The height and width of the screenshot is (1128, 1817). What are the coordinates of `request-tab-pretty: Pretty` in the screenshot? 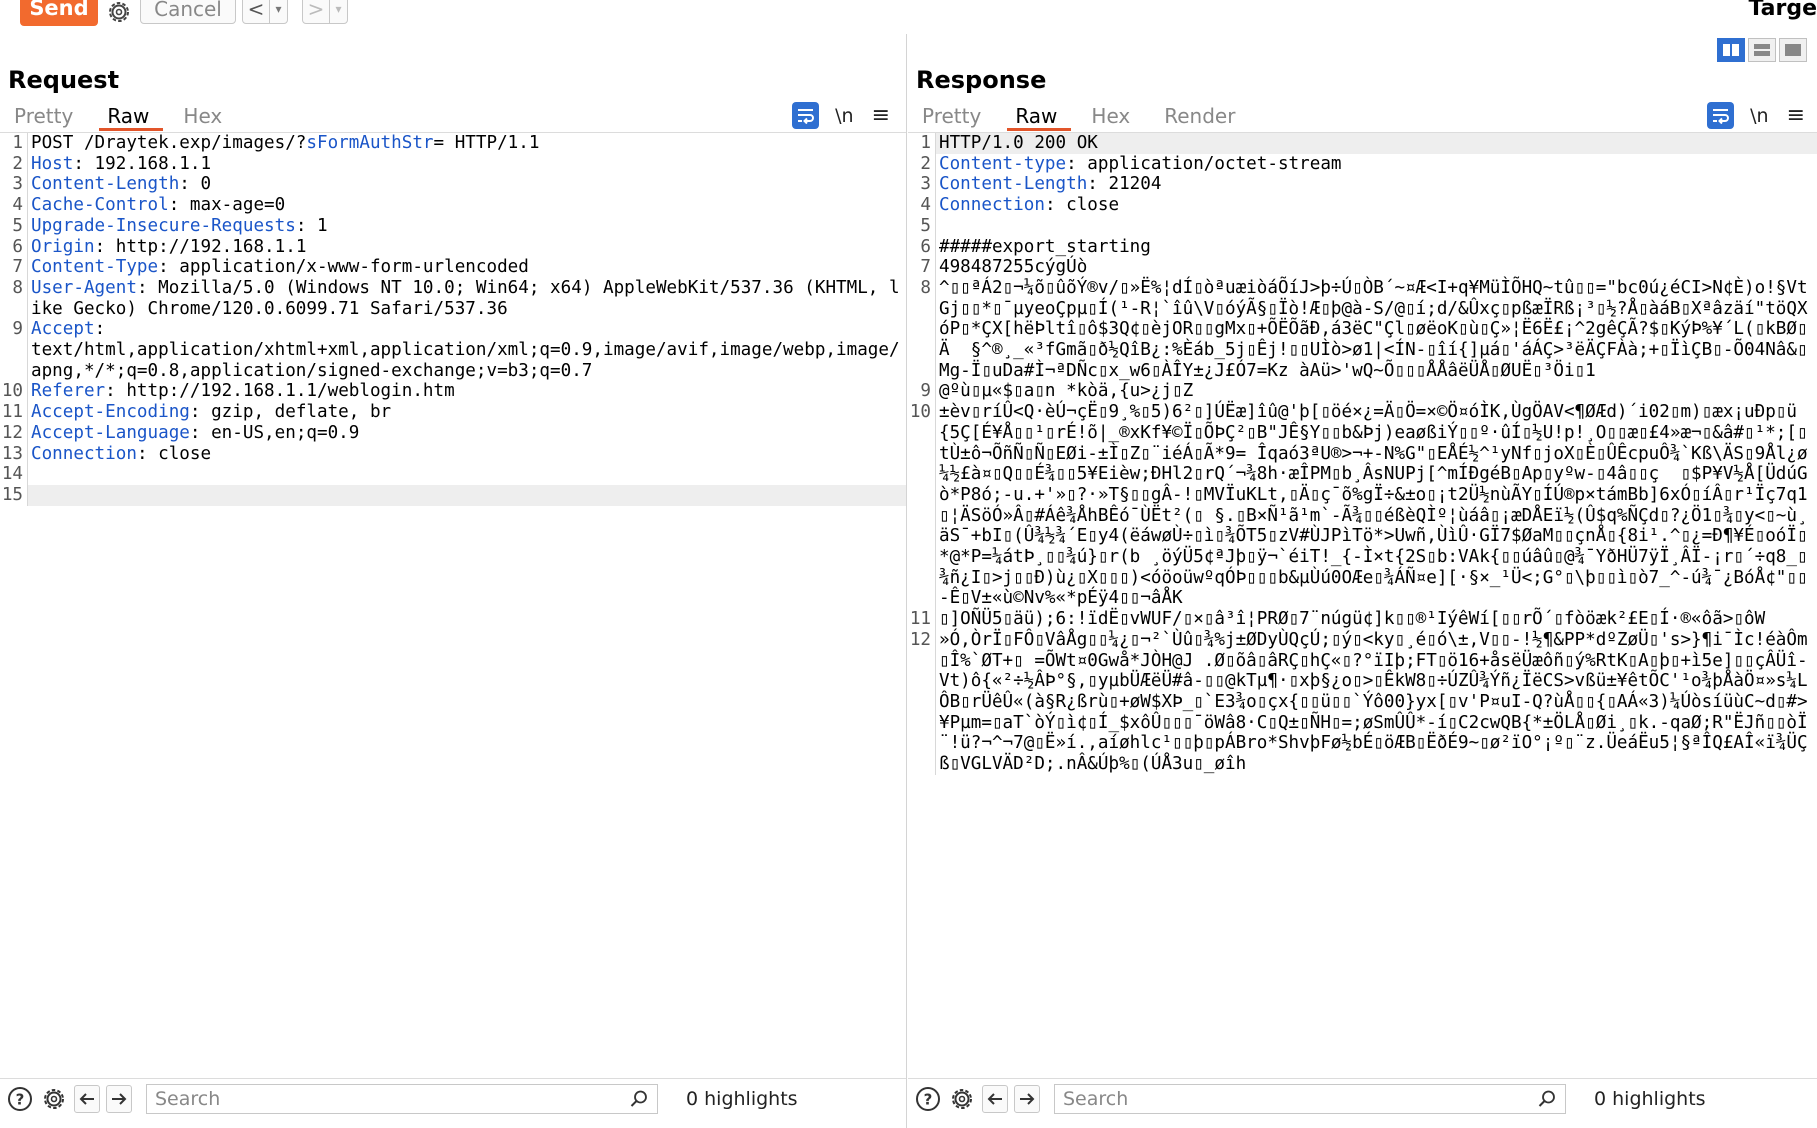 It's located at (46, 116).